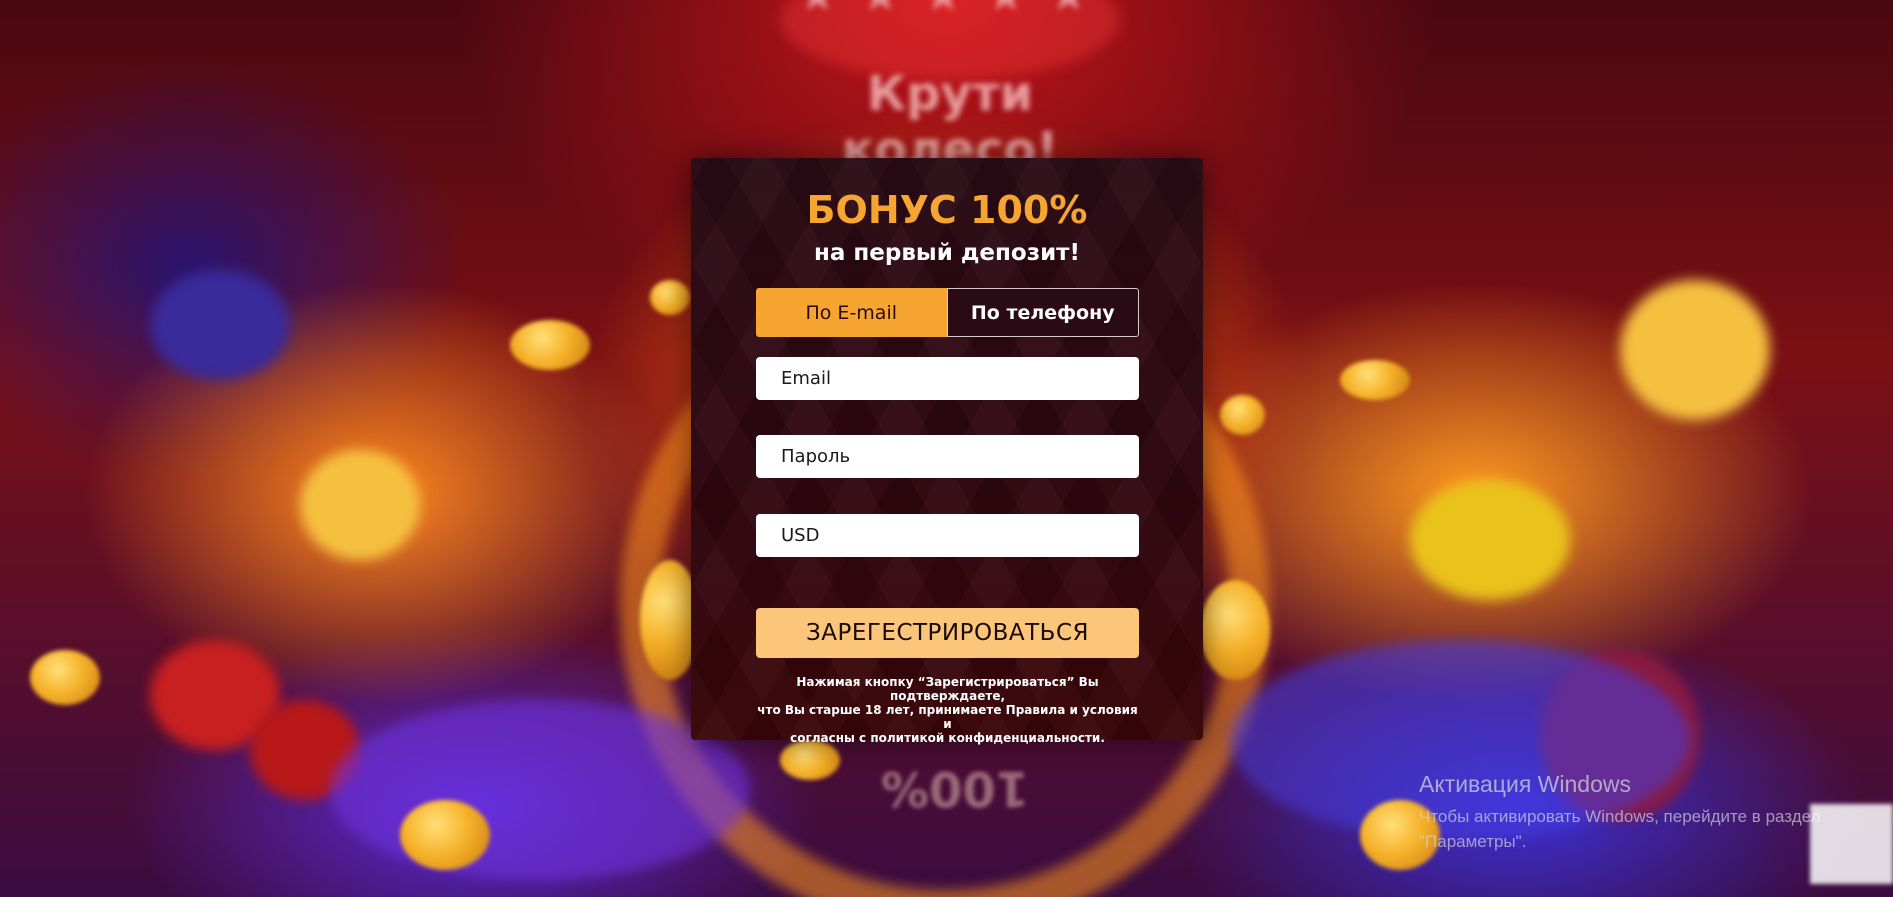 The width and height of the screenshot is (1893, 897). I want to click on background-logo: ★ ★ ★ ★ ★, so click(945, 10).